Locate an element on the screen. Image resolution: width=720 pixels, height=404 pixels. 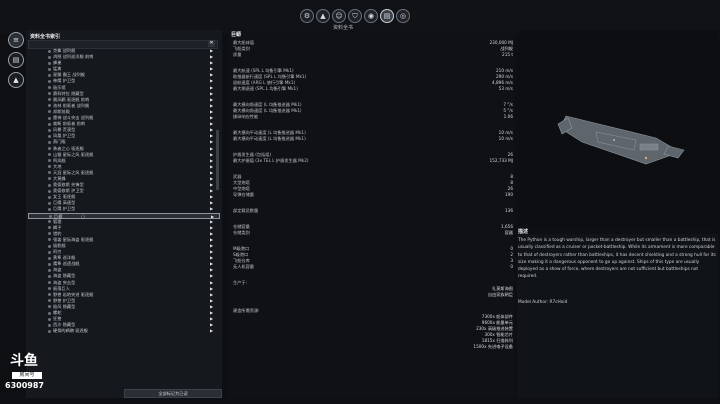
stat-label: 中型炮塔 is located at coordinates (241, 188).